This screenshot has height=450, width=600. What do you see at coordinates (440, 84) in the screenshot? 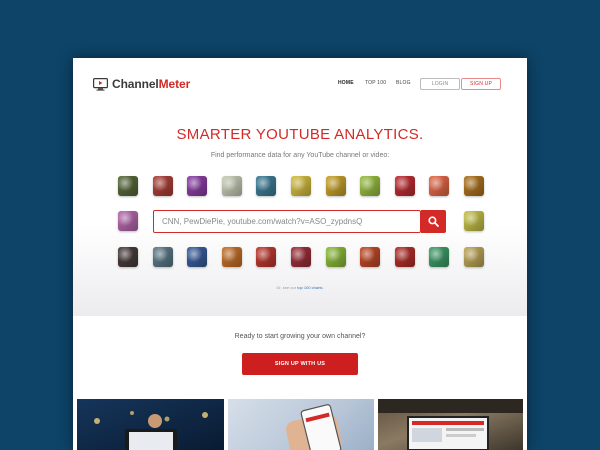
I see `login-button: LOGIN` at bounding box center [440, 84].